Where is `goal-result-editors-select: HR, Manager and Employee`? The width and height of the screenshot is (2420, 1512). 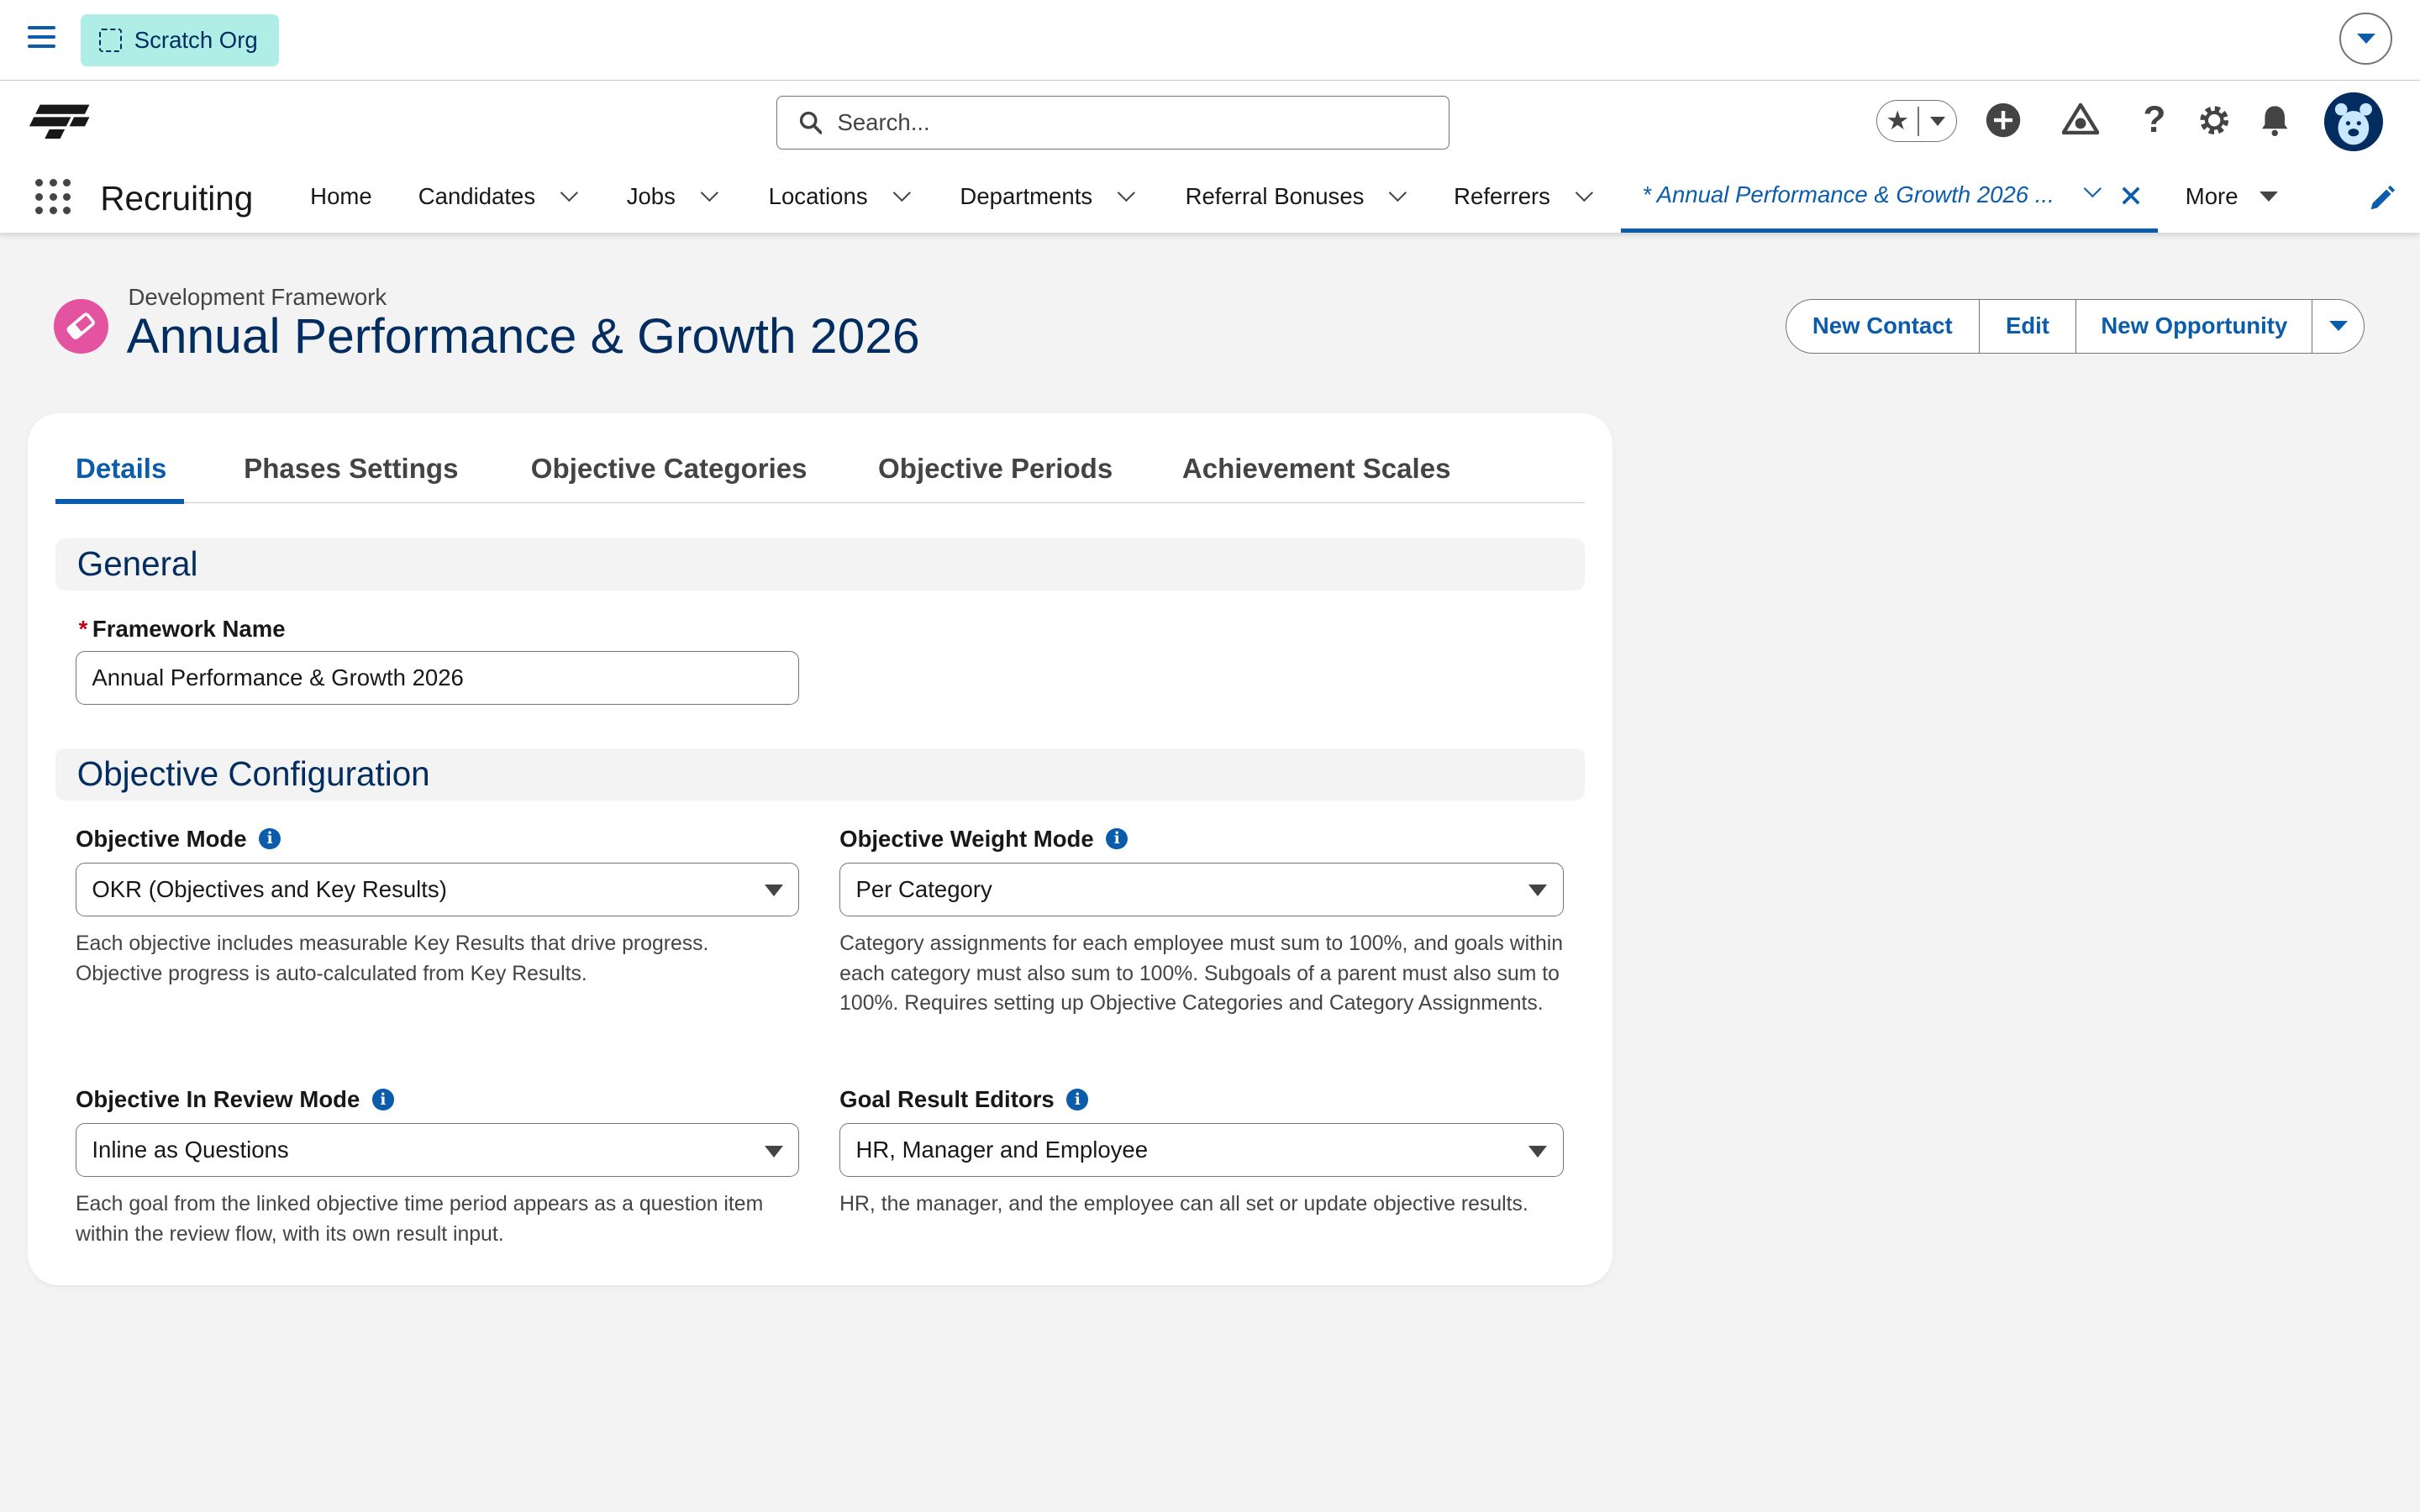 goal-result-editors-select: HR, Manager and Employee is located at coordinates (1201, 1150).